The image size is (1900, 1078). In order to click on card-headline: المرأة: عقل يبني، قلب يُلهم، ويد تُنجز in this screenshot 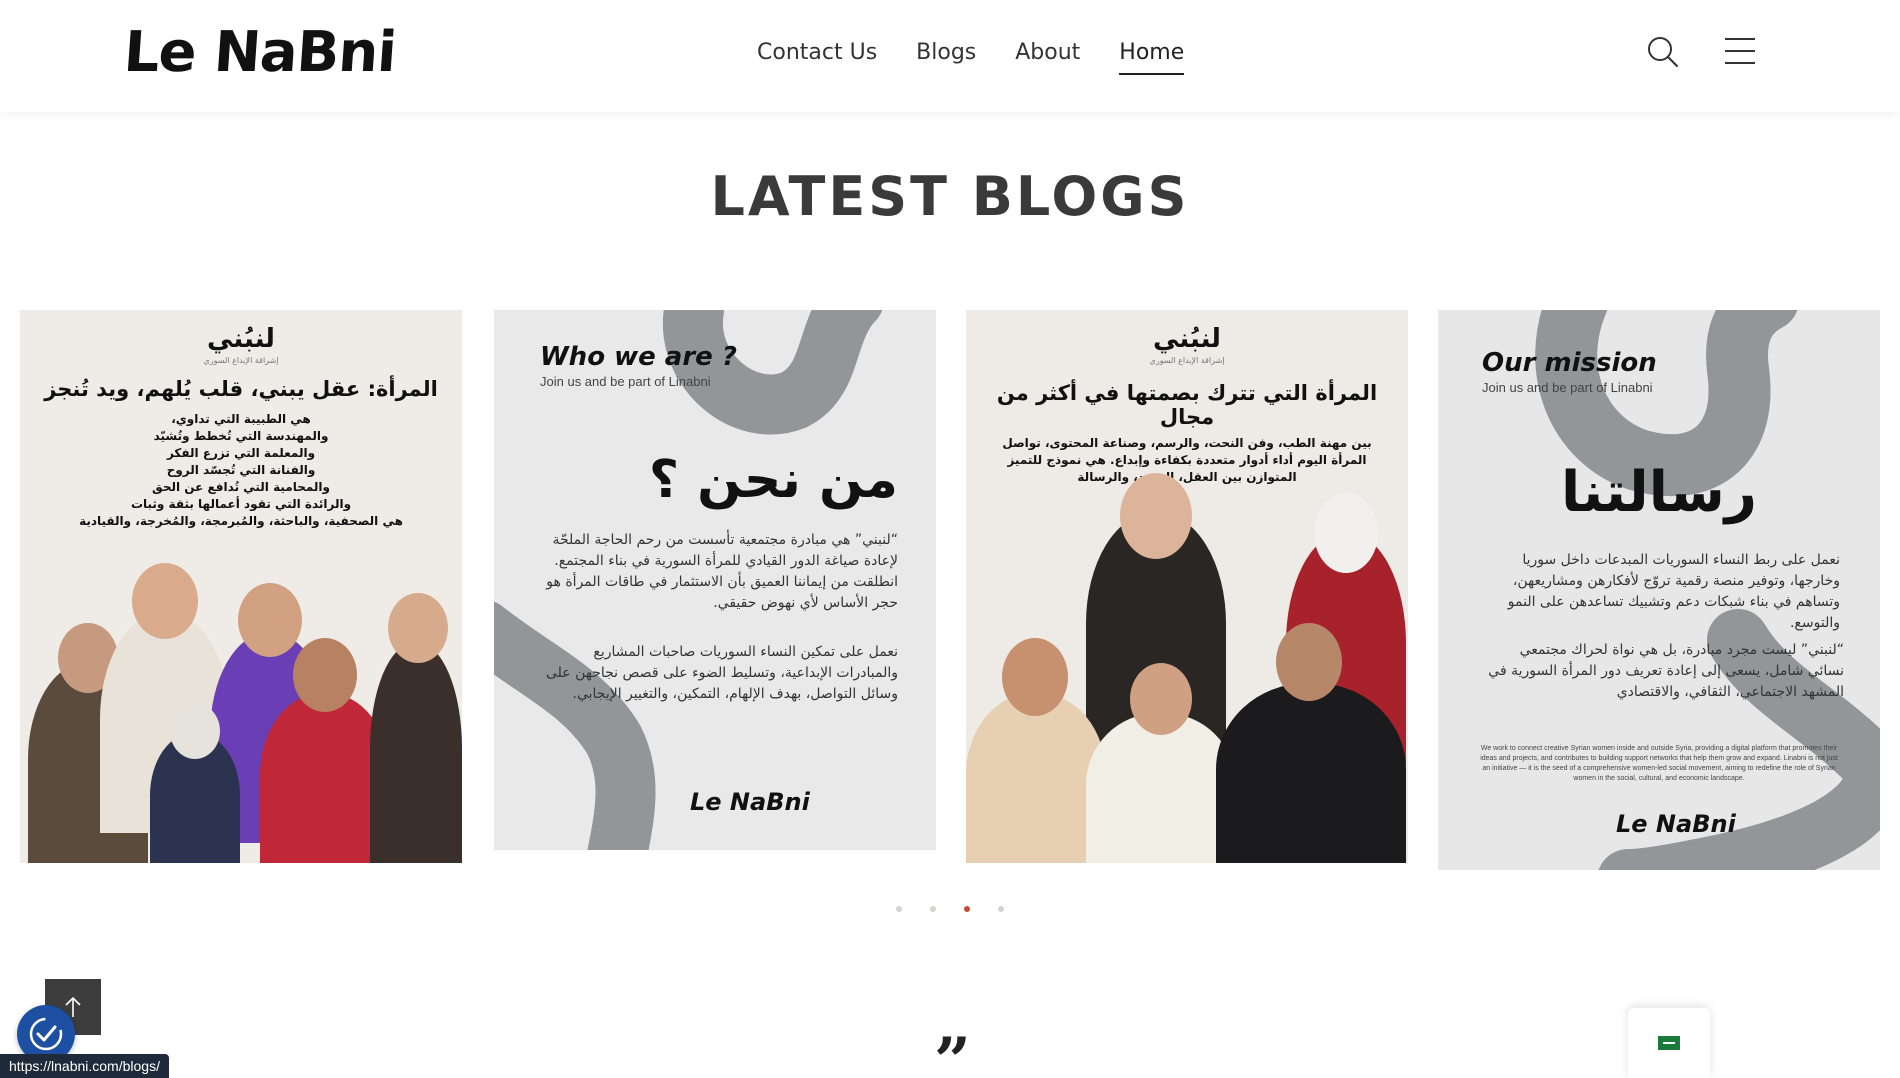, I will do `click(241, 389)`.